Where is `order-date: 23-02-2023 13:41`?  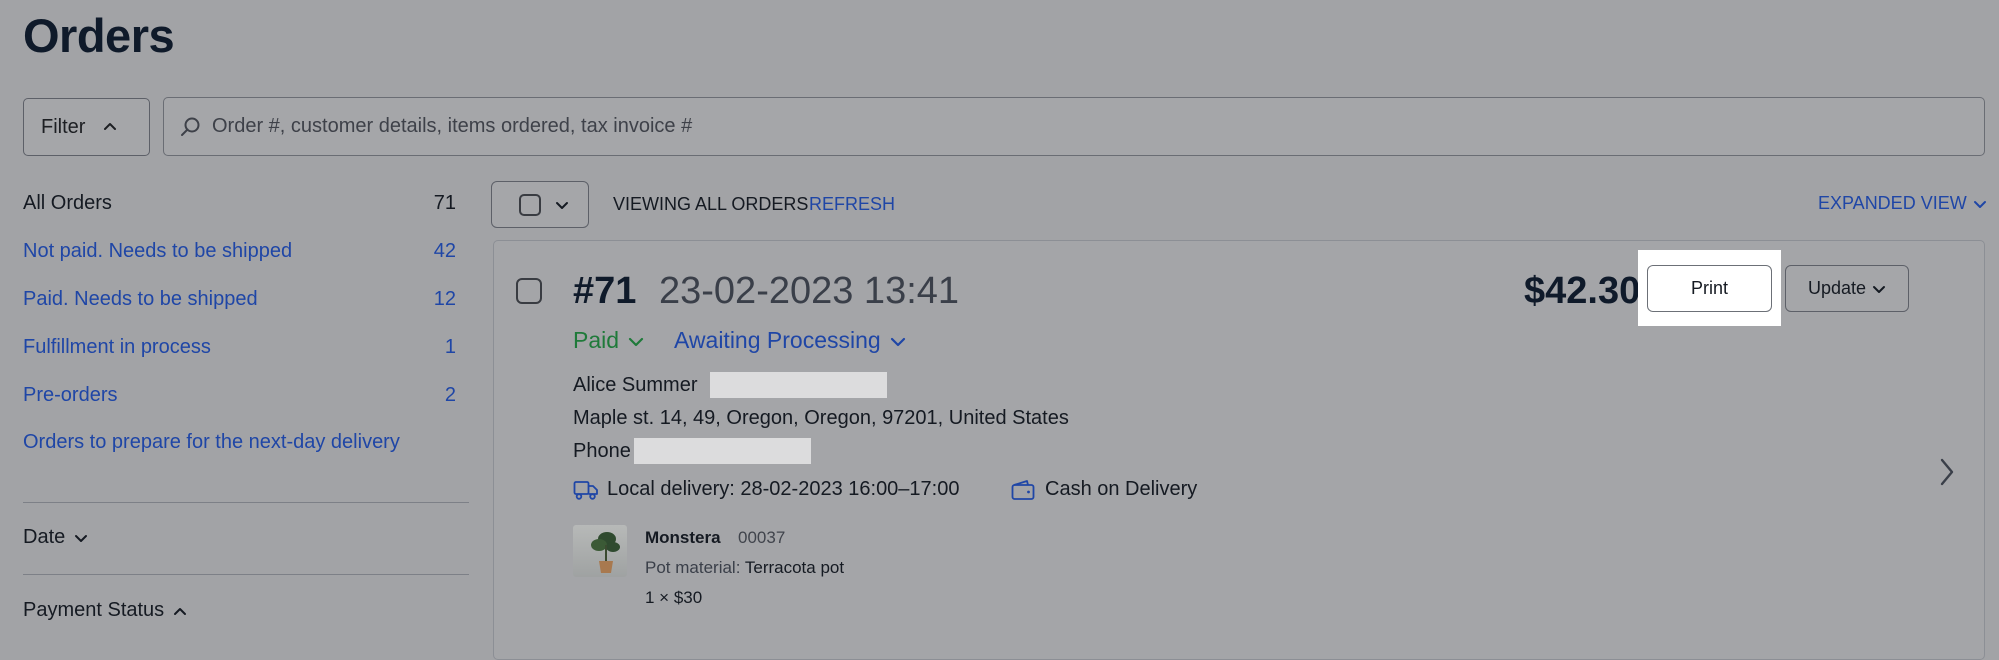 order-date: 23-02-2023 13:41 is located at coordinates (809, 291).